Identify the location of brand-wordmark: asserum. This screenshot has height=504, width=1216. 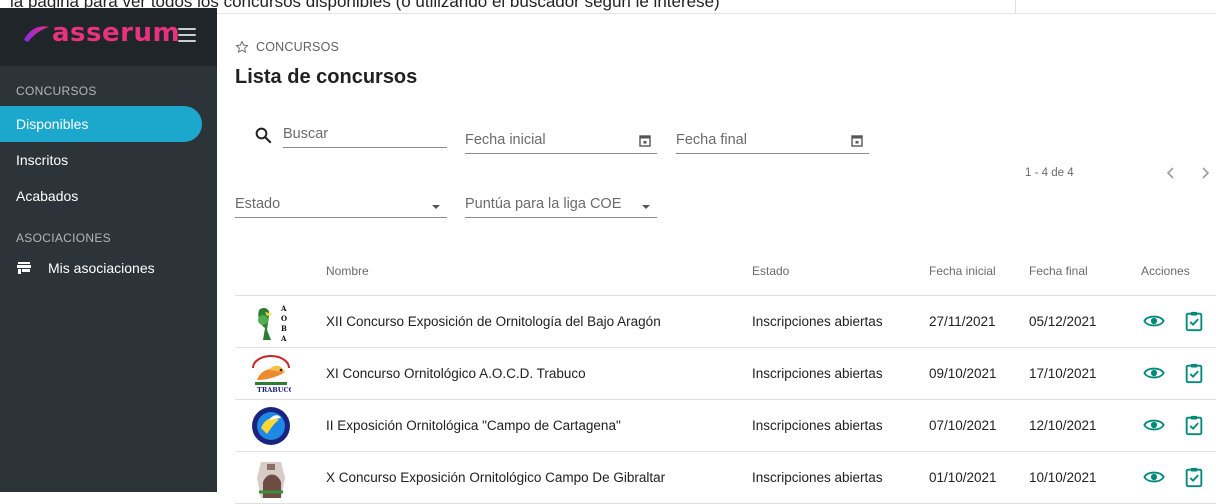
(116, 33).